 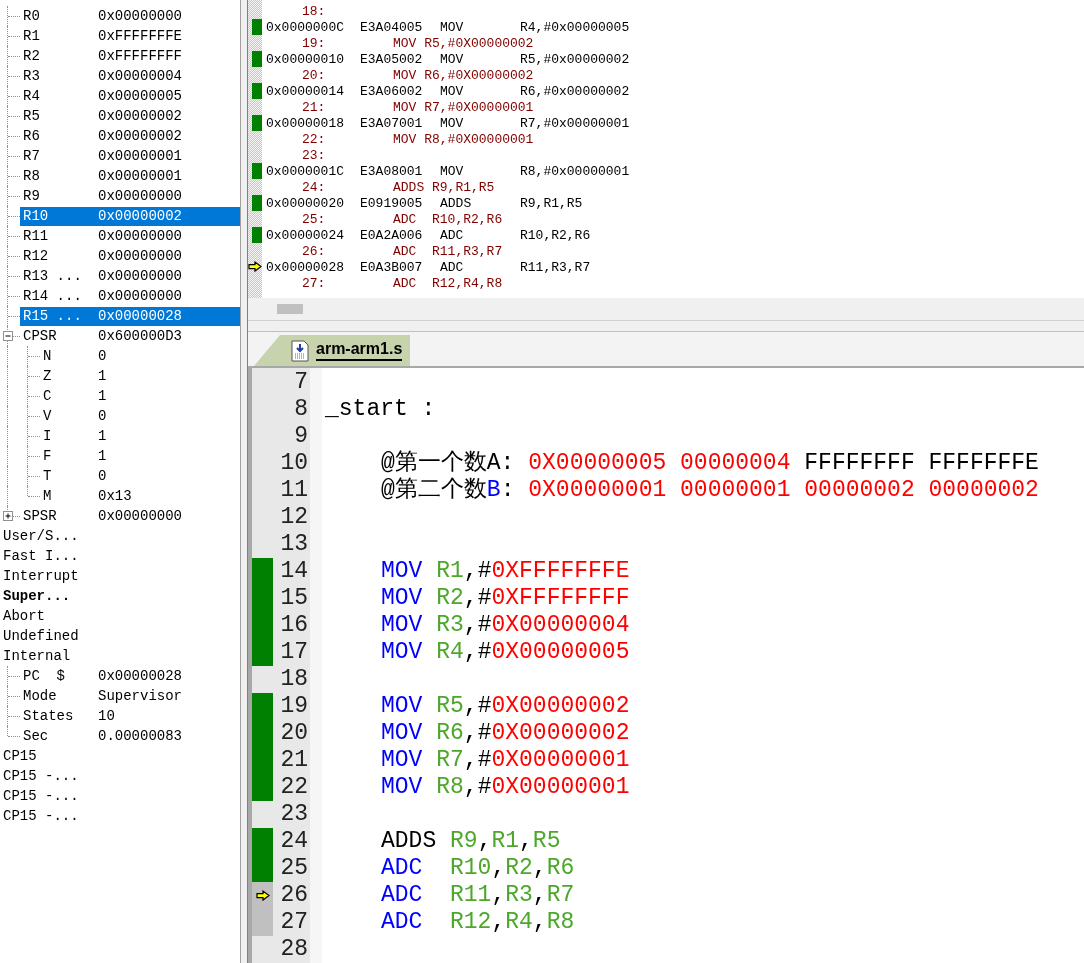 What do you see at coordinates (102, 456) in the screenshot?
I see `register-value: 1` at bounding box center [102, 456].